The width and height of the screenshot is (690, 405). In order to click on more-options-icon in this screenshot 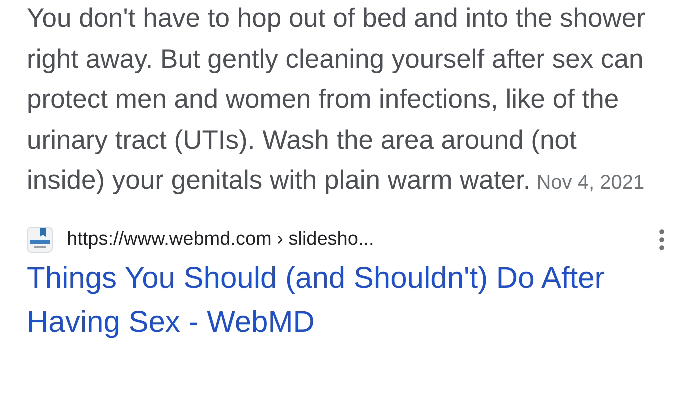, I will do `click(662, 239)`.